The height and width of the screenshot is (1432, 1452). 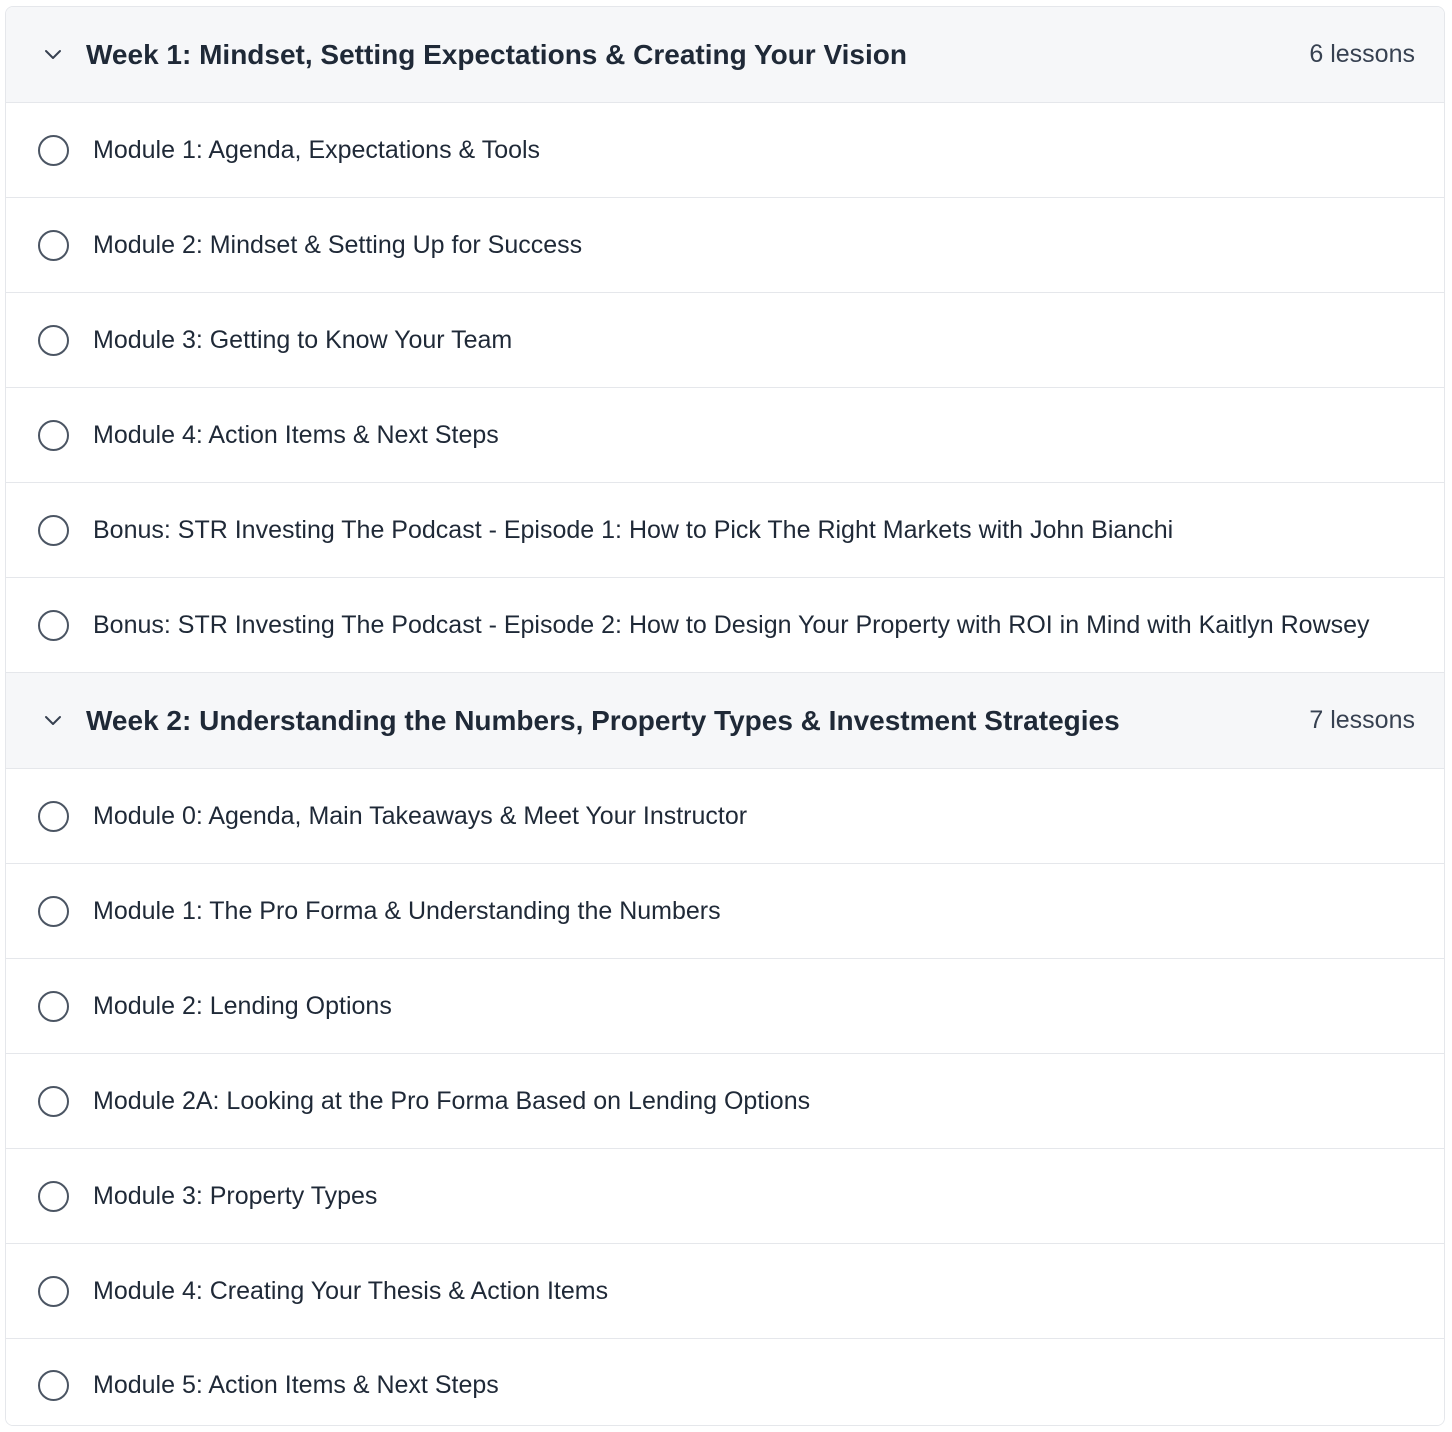 What do you see at coordinates (1362, 720) in the screenshot?
I see `lesson-count: 7 lessons` at bounding box center [1362, 720].